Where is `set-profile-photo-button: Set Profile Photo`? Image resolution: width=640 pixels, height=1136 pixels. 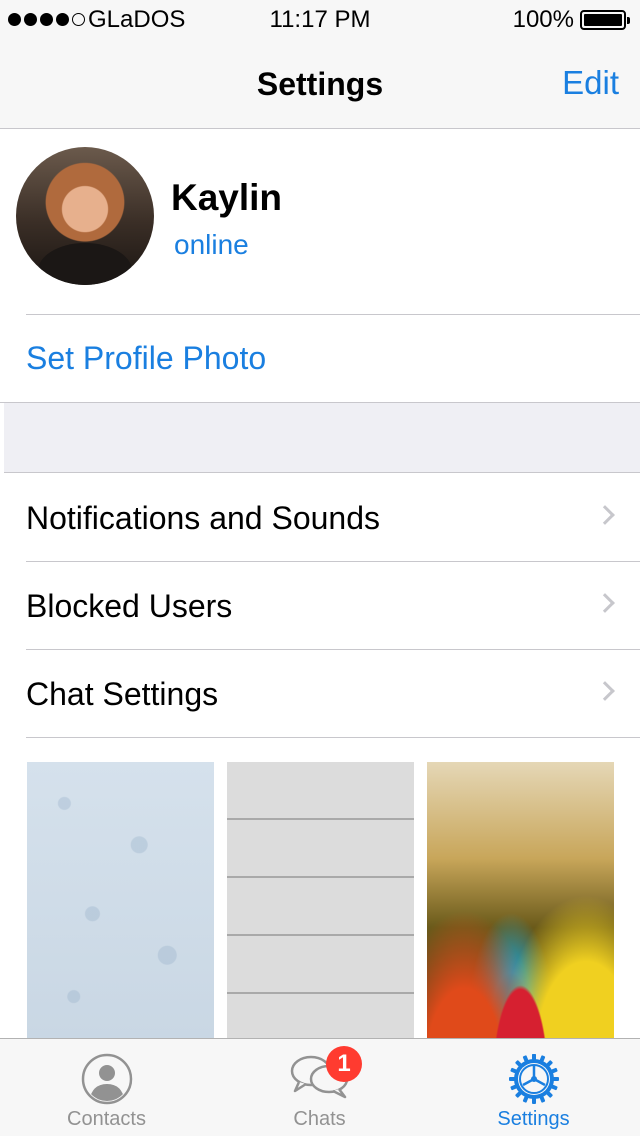
set-profile-photo-button: Set Profile Photo is located at coordinates (320, 359).